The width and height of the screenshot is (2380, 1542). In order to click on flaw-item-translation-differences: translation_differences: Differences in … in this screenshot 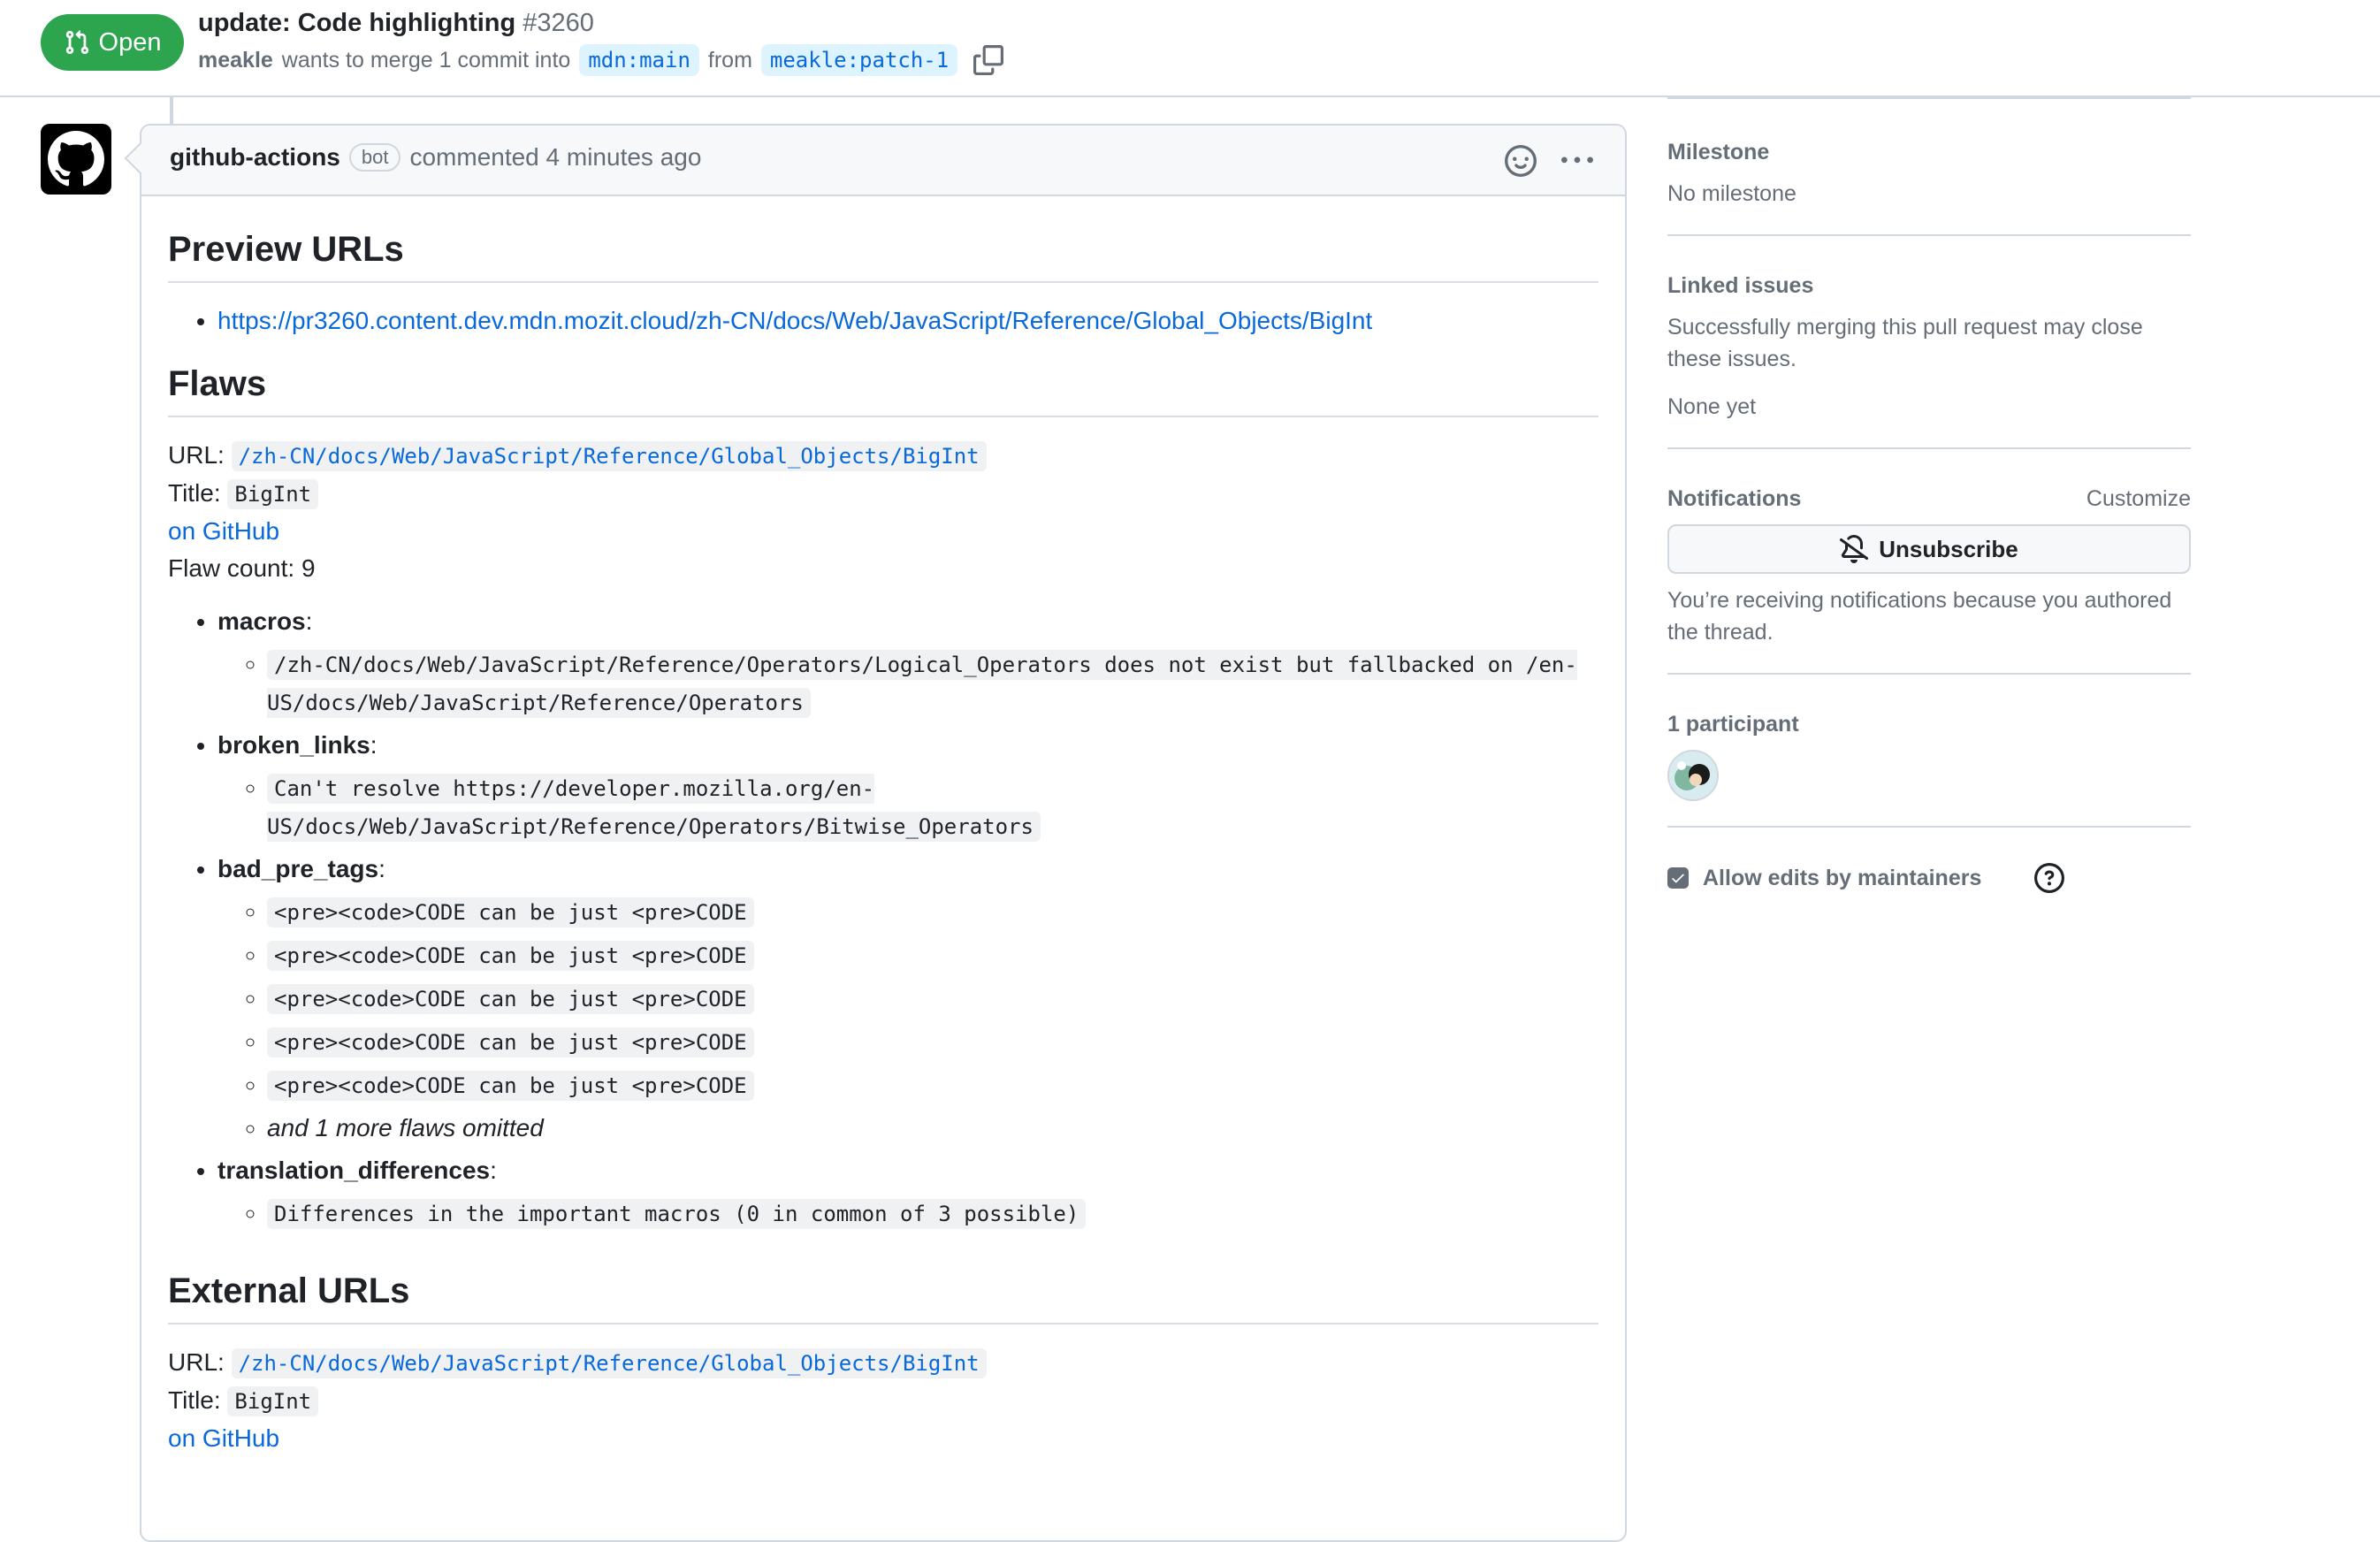, I will do `click(907, 1192)`.